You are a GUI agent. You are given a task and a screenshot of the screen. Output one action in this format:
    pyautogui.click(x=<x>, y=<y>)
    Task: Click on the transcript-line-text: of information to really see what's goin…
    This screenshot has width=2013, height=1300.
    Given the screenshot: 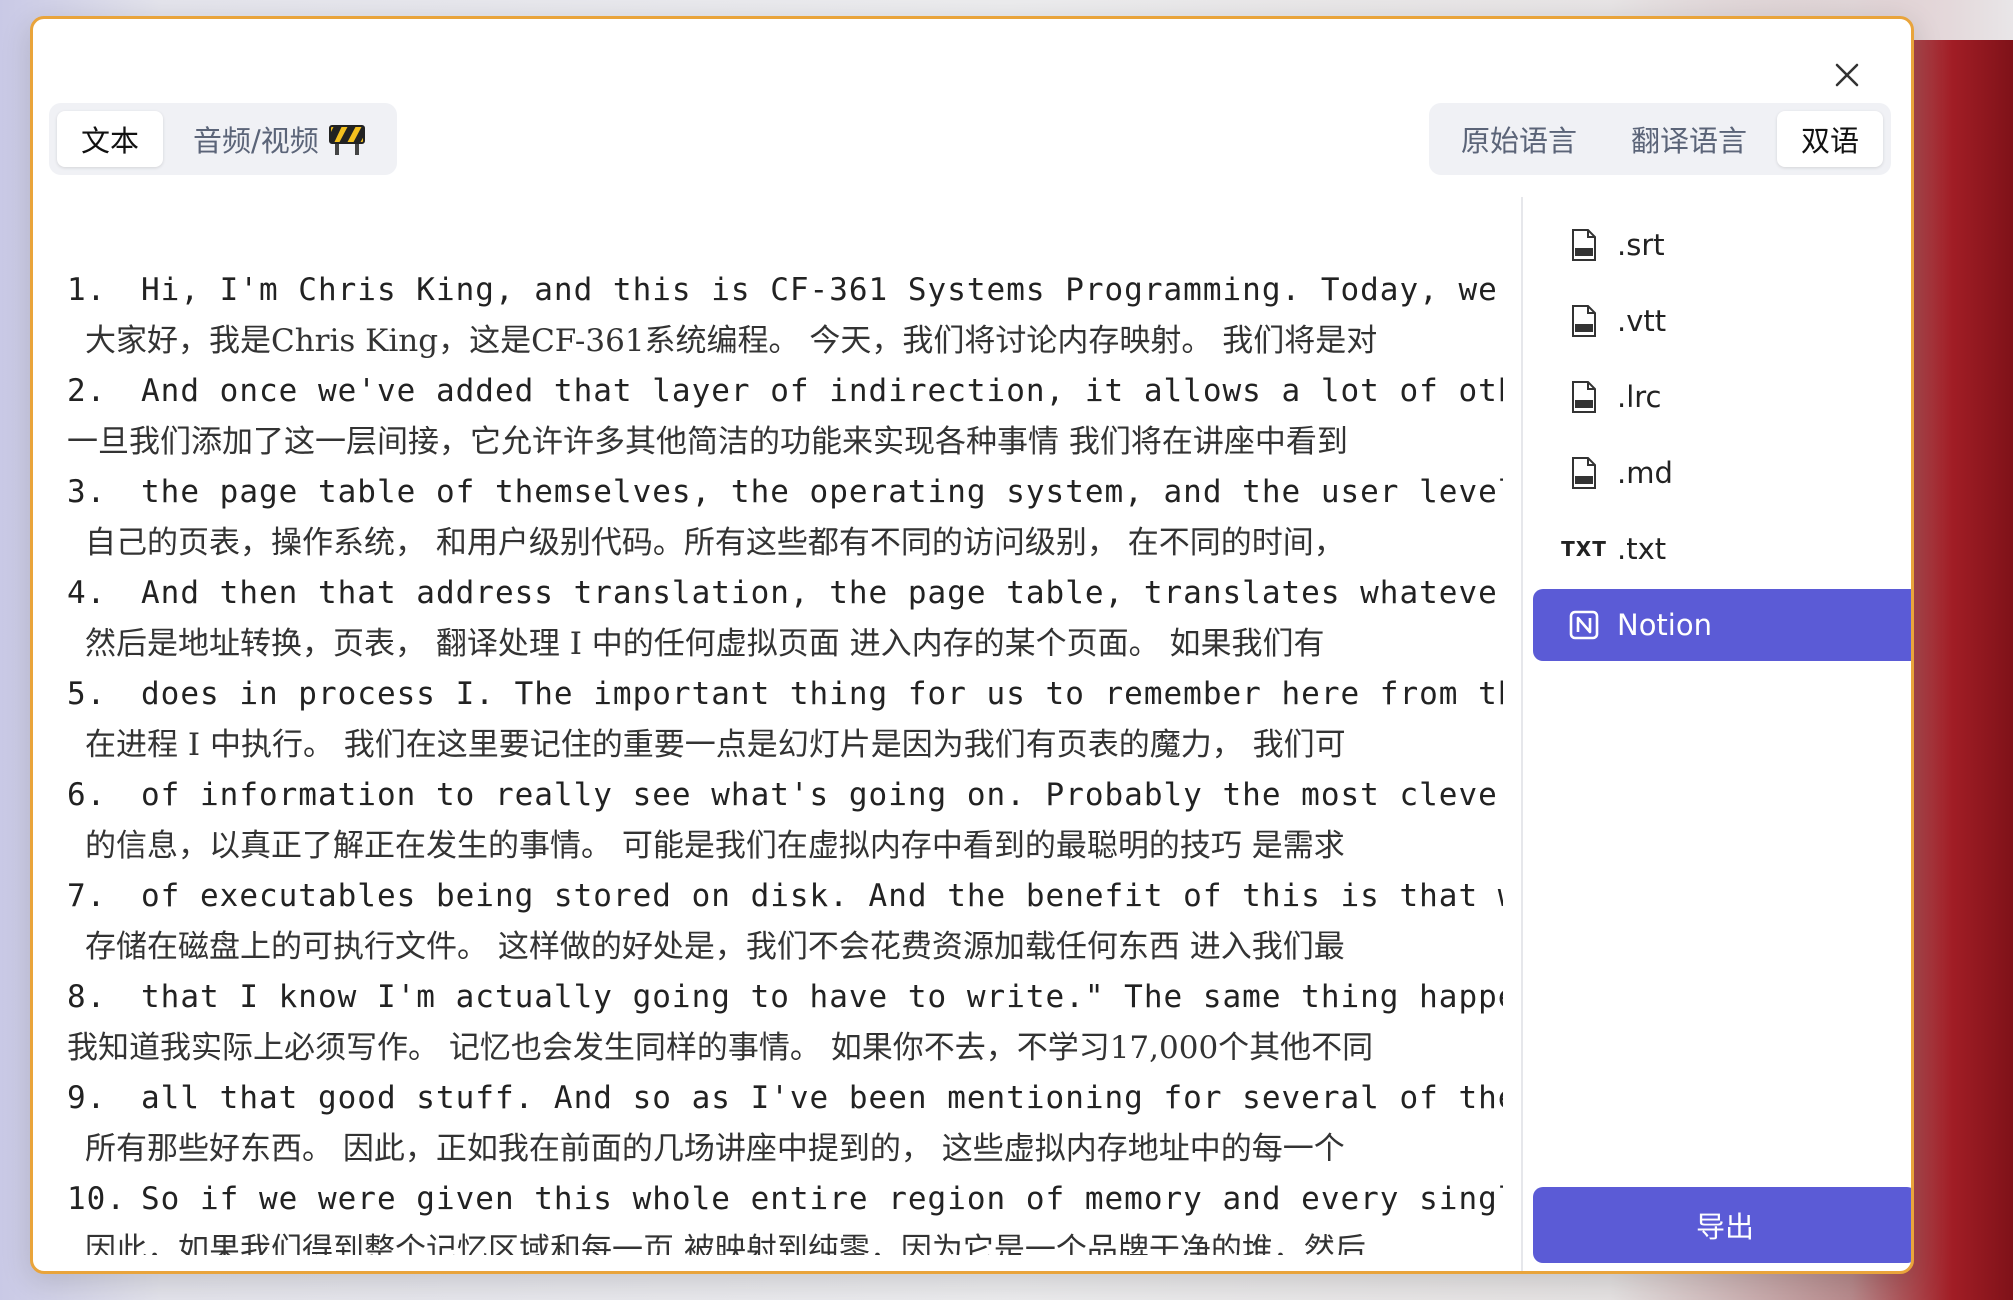 What is the action you would take?
    pyautogui.click(x=822, y=795)
    